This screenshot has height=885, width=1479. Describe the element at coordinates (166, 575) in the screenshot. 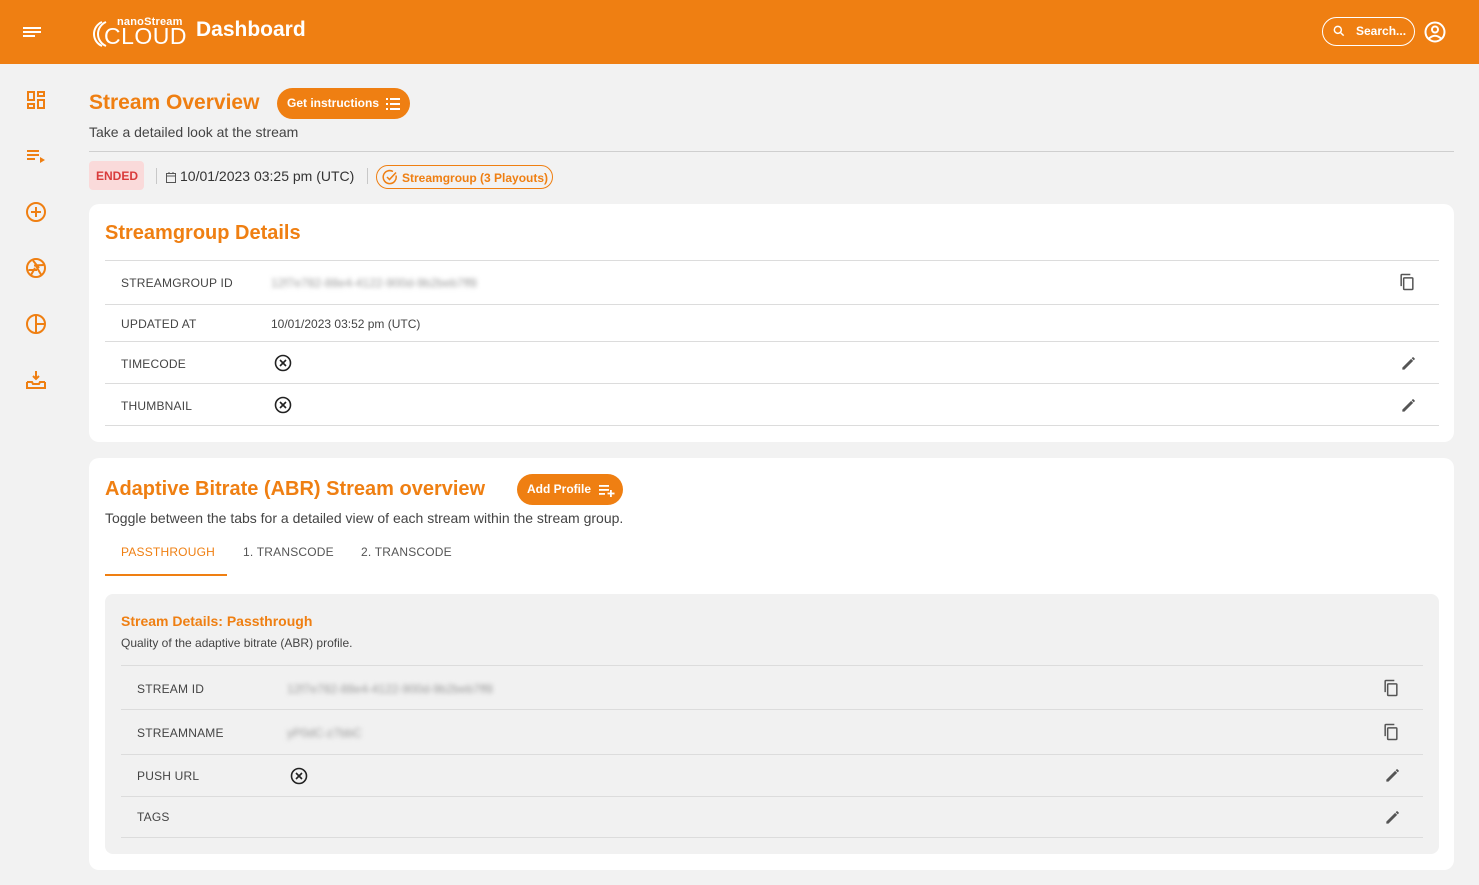

I see `active-tab-indicator` at that location.